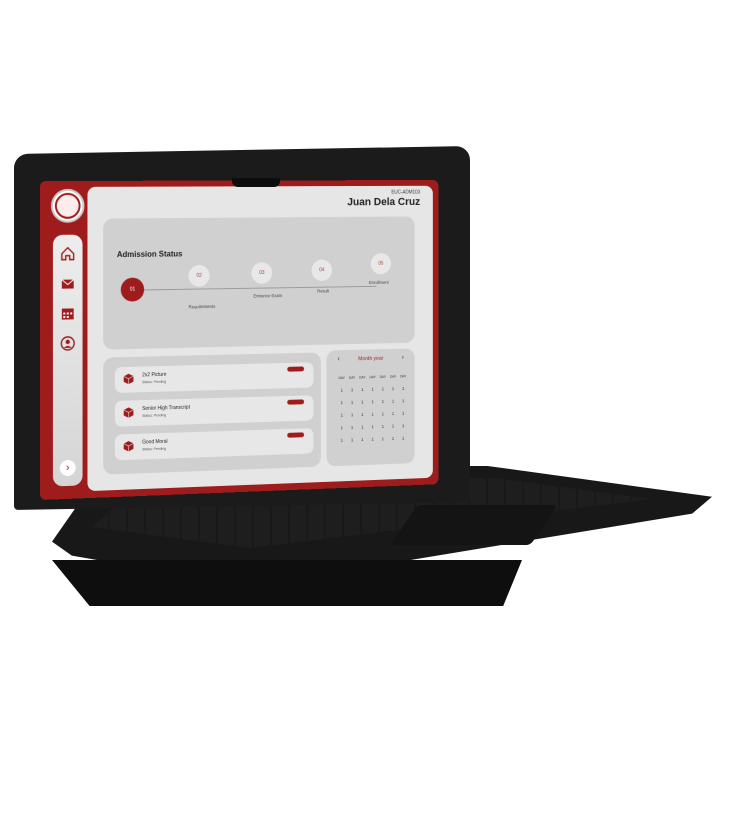 Image resolution: width=734 pixels, height=831 pixels. What do you see at coordinates (132, 289) in the screenshot?
I see `step-1: 01` at bounding box center [132, 289].